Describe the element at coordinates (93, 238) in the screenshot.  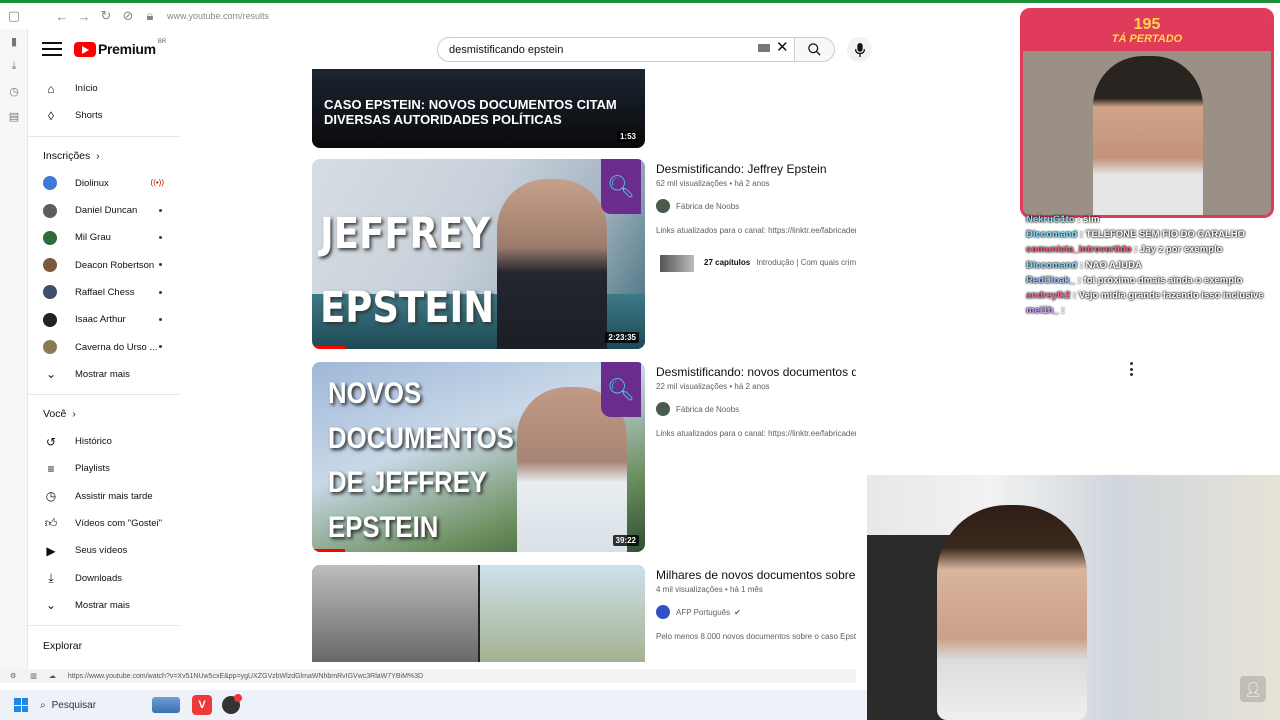
I see `subscription-label: Mil Grau` at that location.